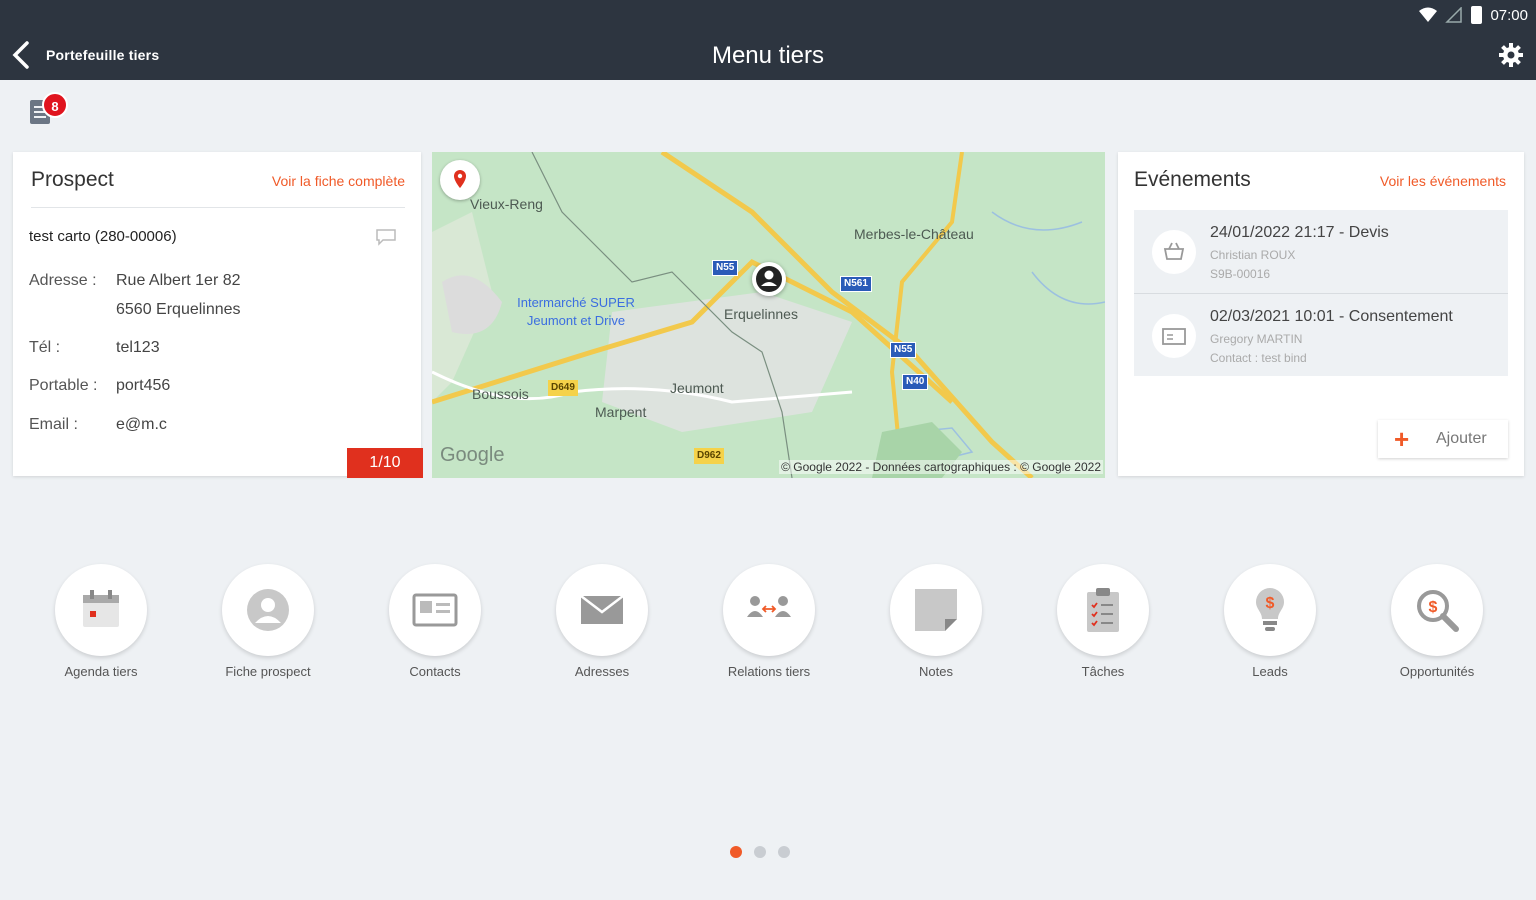 The width and height of the screenshot is (1536, 900). I want to click on location-marker, so click(769, 279).